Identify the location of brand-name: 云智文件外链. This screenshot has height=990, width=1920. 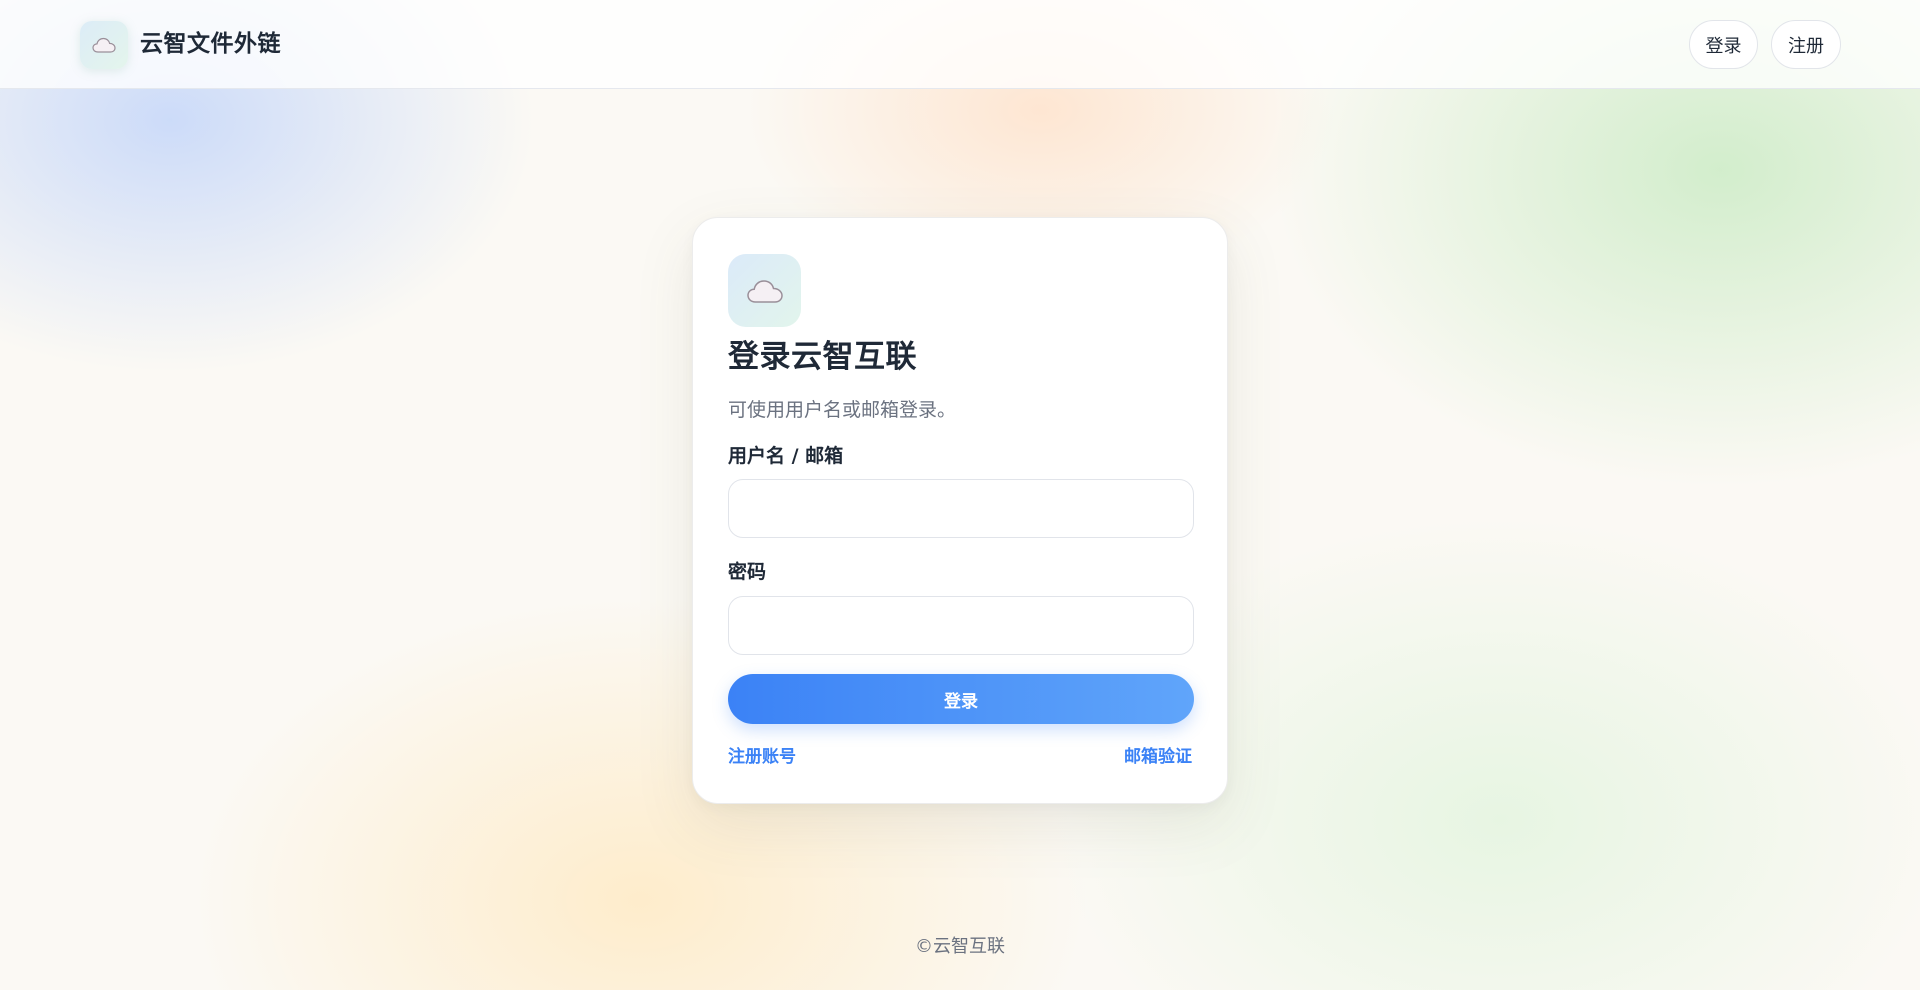
(210, 44).